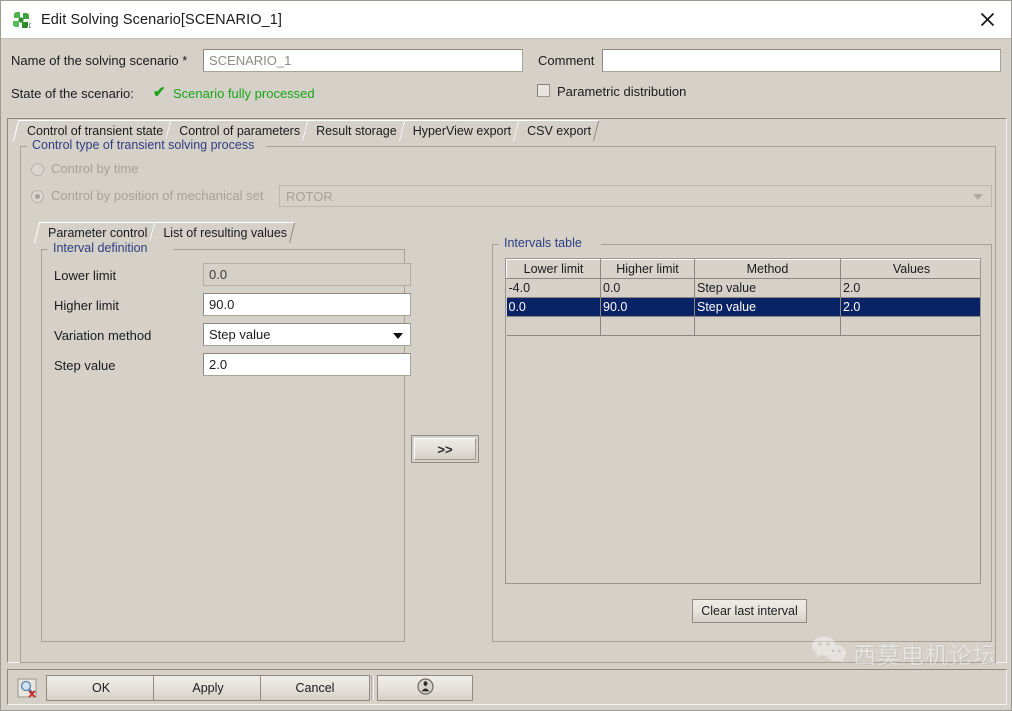 This screenshot has height=711, width=1012. Describe the element at coordinates (647, 288) in the screenshot. I see `cell-higher-limit: 0.0` at that location.